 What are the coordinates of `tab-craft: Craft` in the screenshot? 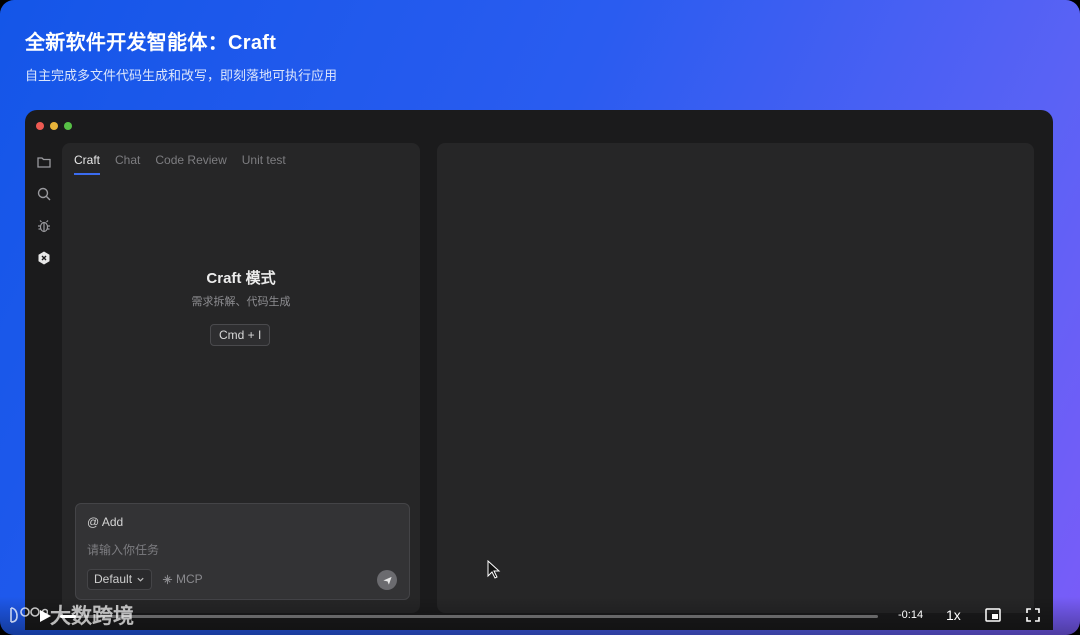 It's located at (87, 164).